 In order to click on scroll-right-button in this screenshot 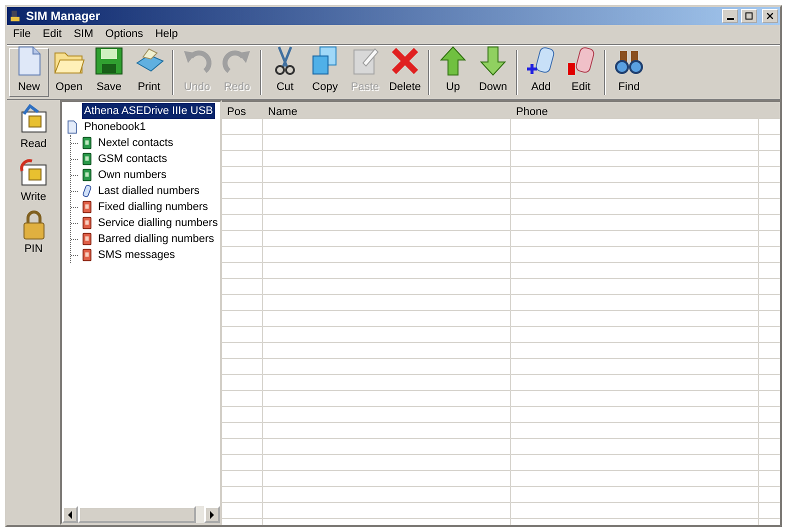, I will do `click(212, 514)`.